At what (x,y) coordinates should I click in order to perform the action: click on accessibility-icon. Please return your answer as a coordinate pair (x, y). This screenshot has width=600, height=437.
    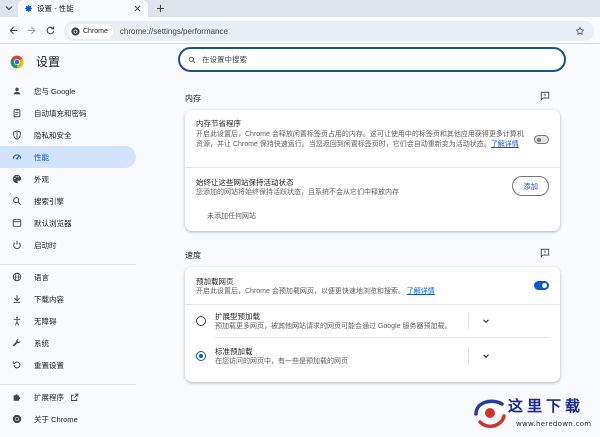
    Looking at the image, I should click on (17, 321).